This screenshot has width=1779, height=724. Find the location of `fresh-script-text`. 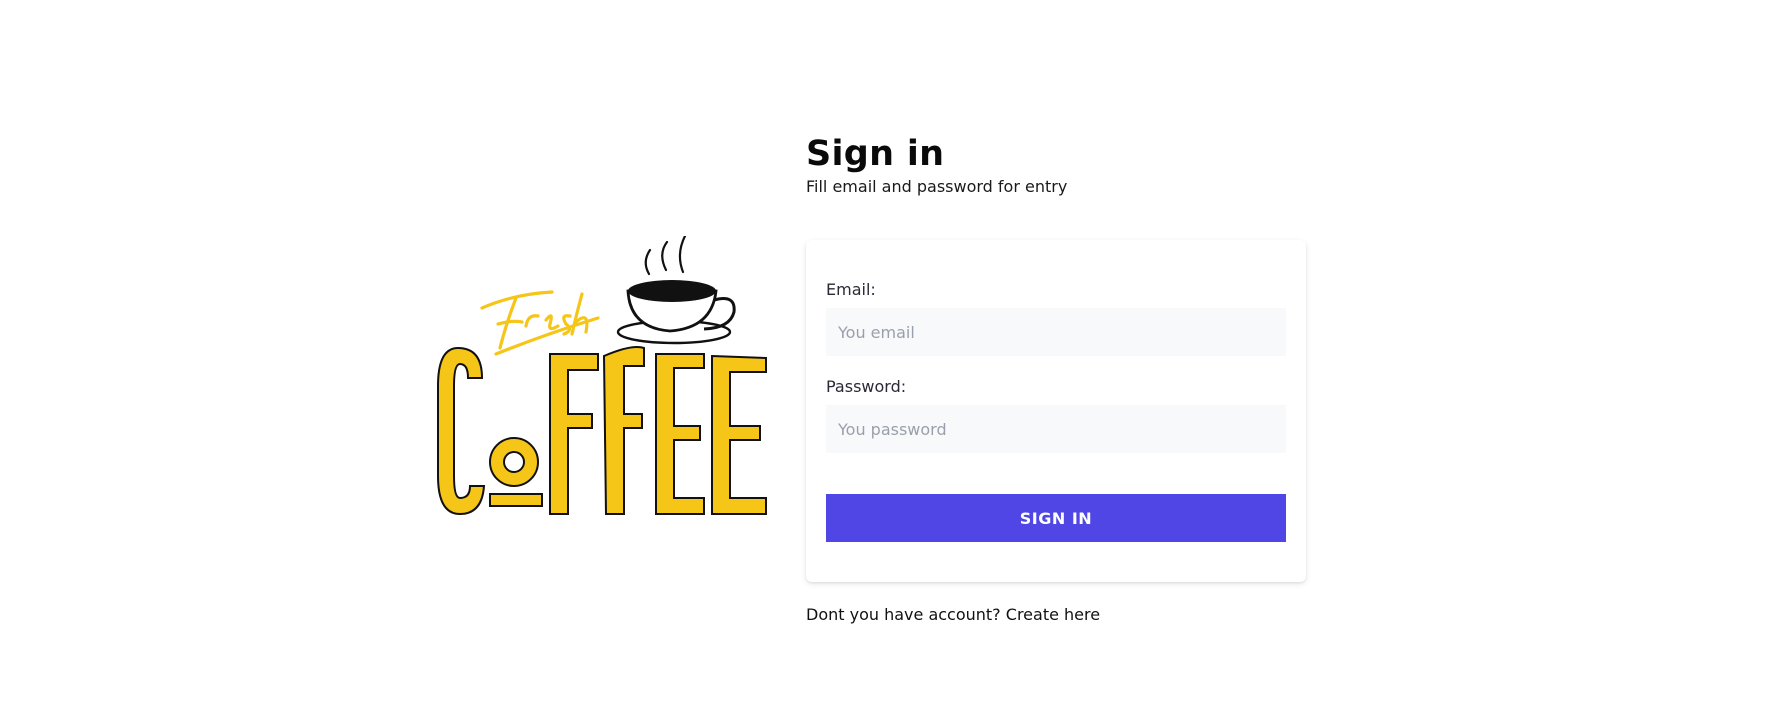

fresh-script-text is located at coordinates (540, 323).